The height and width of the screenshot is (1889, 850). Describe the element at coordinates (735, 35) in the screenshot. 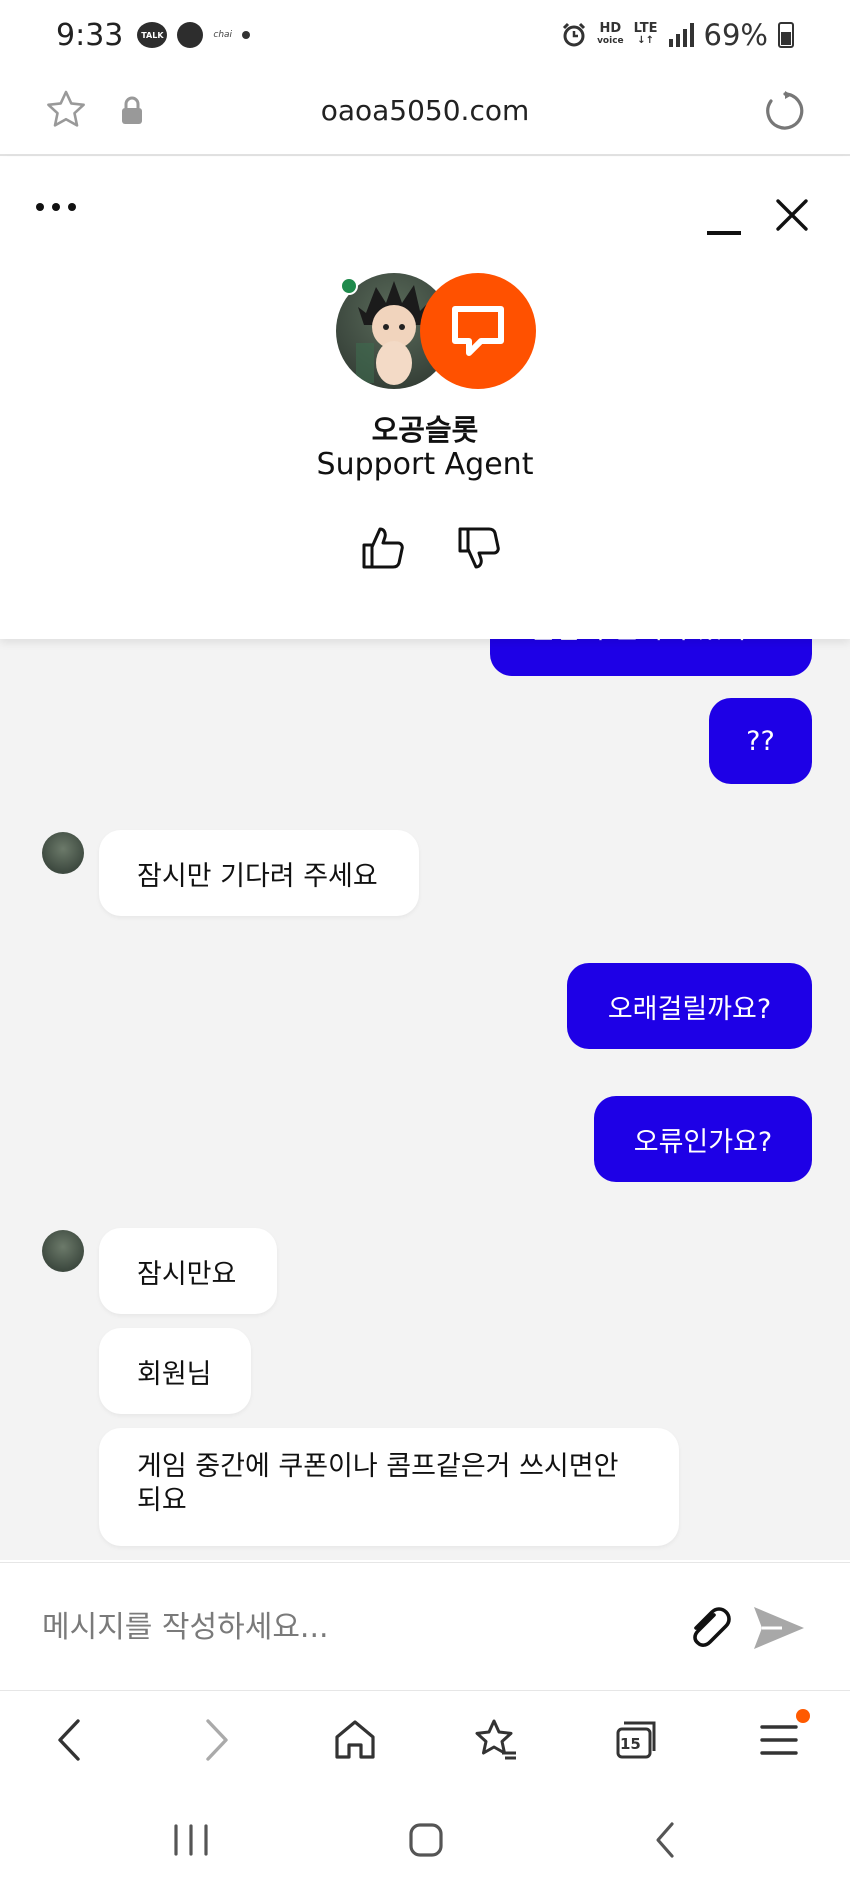

I see `battery-level: 69%` at that location.